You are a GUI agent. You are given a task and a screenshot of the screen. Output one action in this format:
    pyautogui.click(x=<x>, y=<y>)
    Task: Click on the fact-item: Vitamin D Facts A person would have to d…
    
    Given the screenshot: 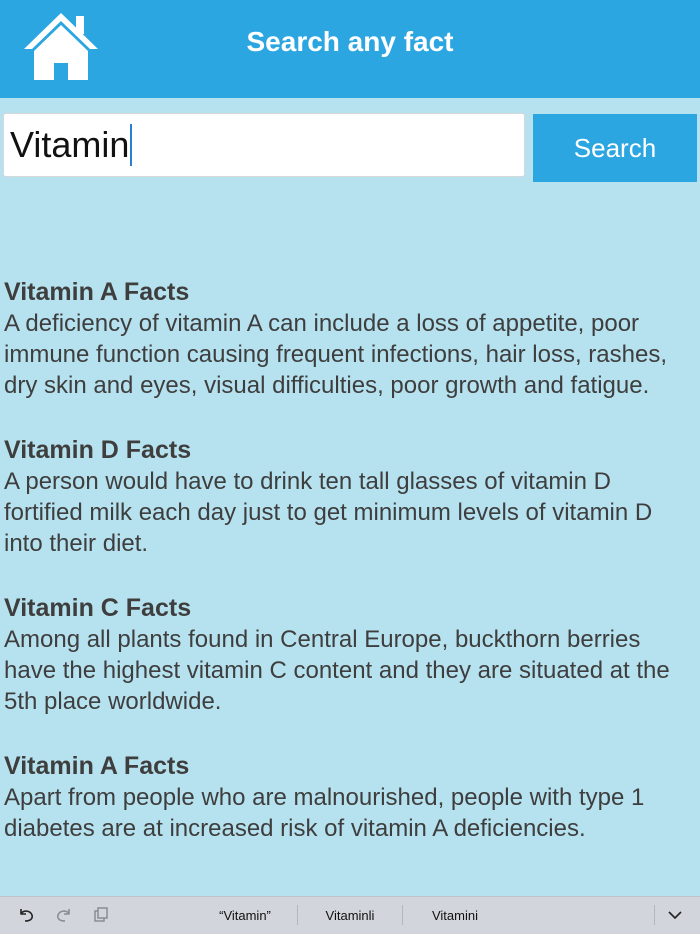 What is the action you would take?
    pyautogui.click(x=344, y=496)
    